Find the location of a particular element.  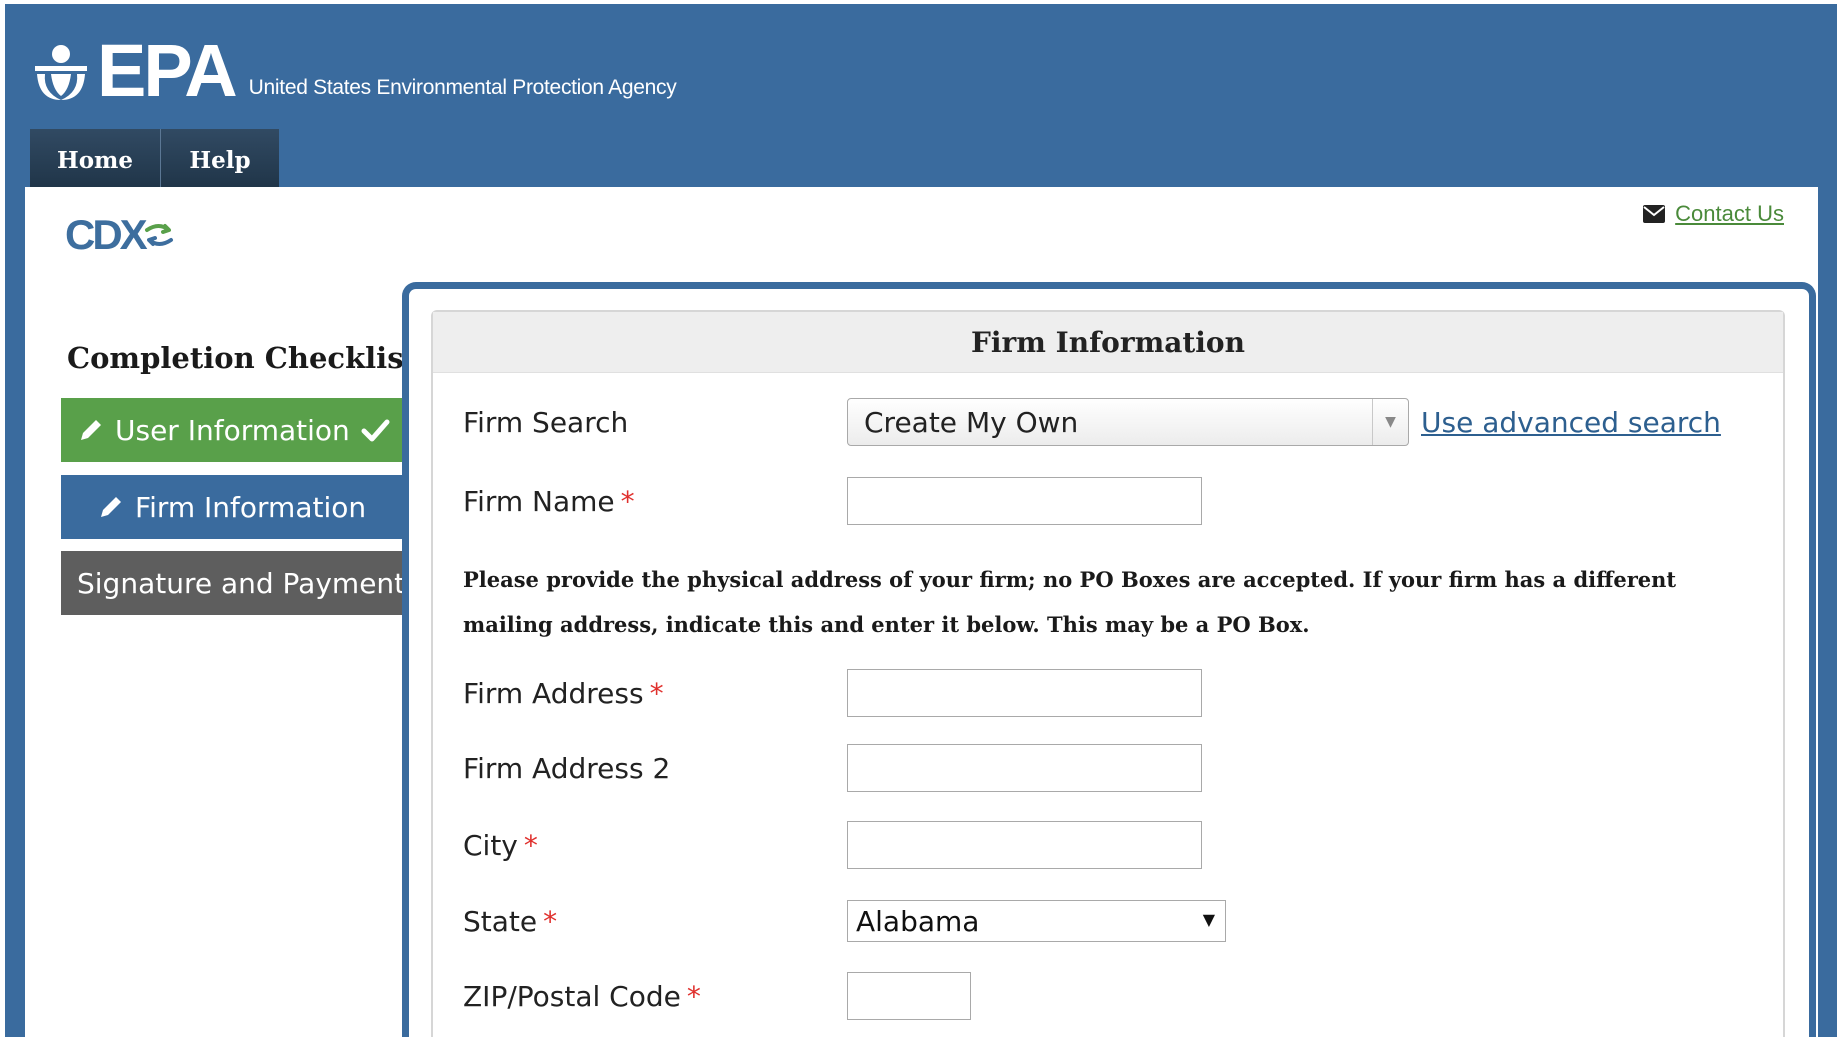

checklist-item-signature-and-payment: Signature and Payment is located at coordinates (236, 583).